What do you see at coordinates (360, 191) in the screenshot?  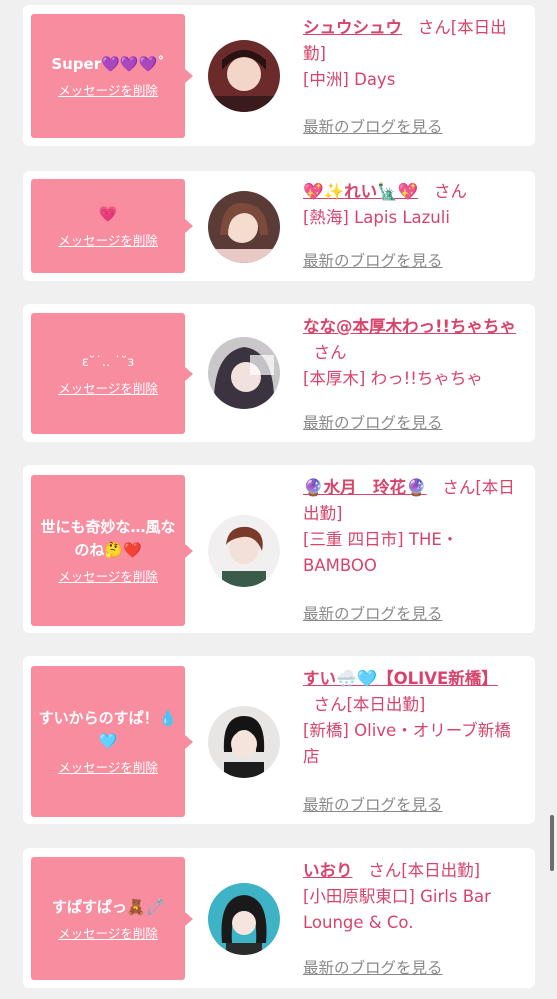 I see `cast-name-link: 💖✨れい🗽💖` at bounding box center [360, 191].